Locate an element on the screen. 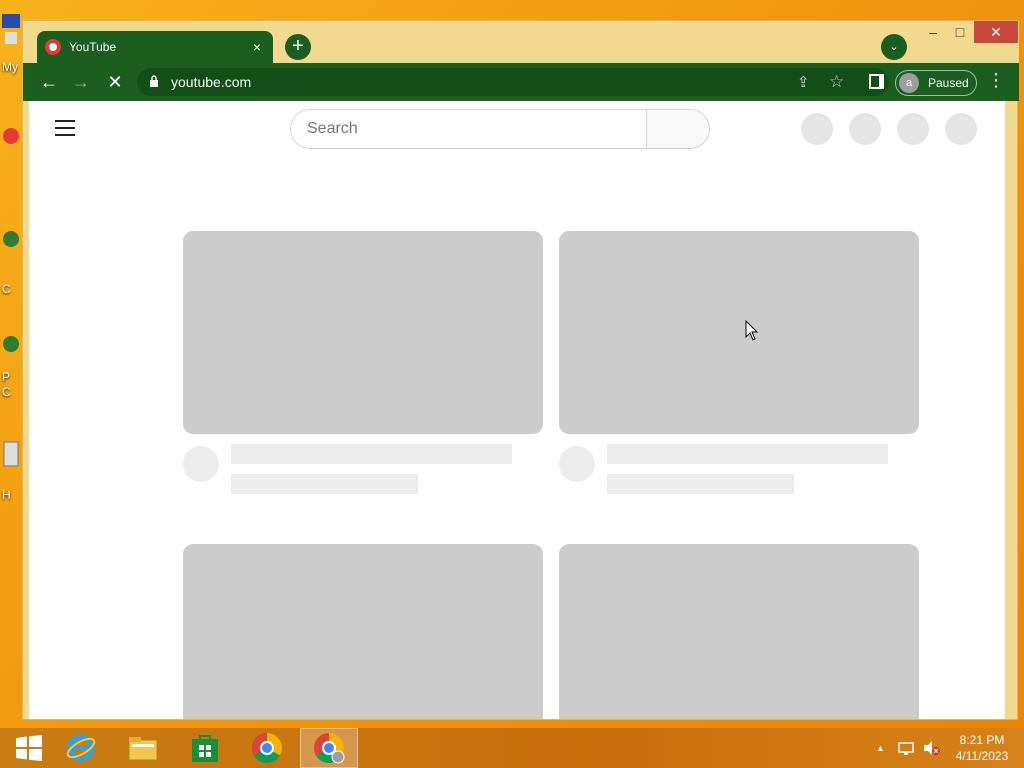 Image resolution: width=1024 pixels, height=768 pixels. tab-close-icon: × is located at coordinates (257, 47).